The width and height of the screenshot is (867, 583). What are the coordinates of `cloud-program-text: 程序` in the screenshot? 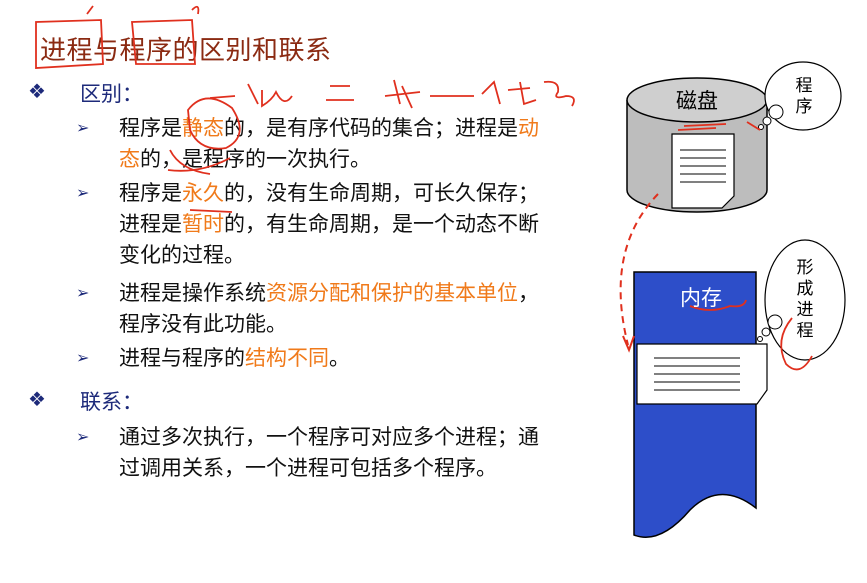 It's located at (804, 96).